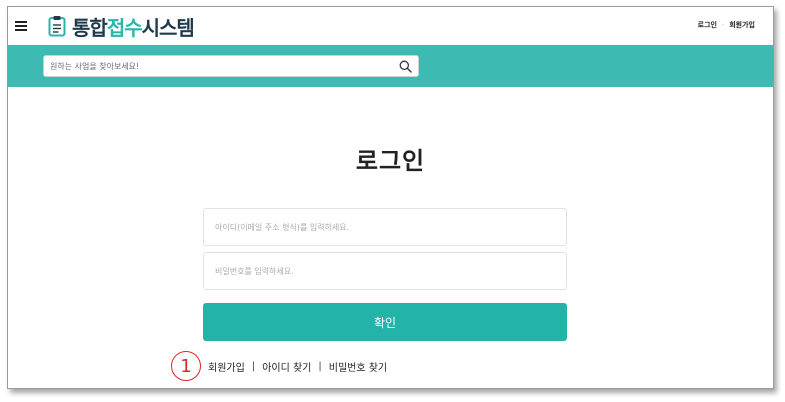 This screenshot has height=402, width=785. I want to click on search-input, so click(220, 66).